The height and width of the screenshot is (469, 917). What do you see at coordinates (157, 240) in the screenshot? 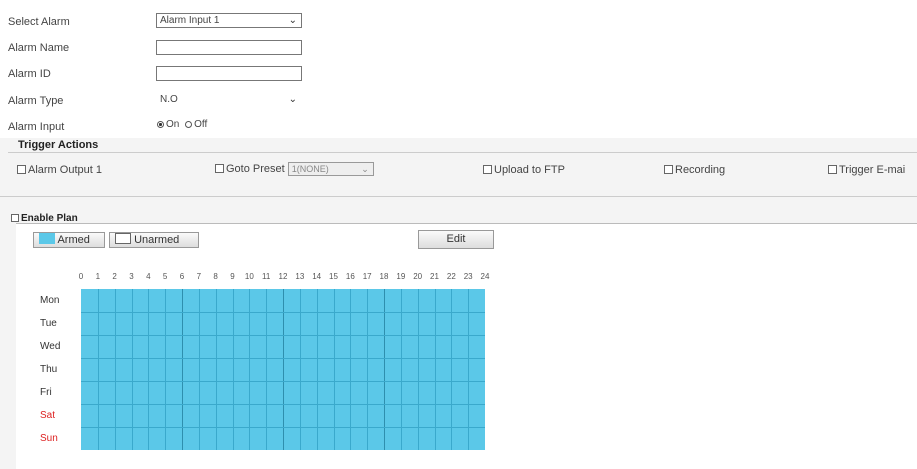
I see `unarmed-label: Unarmed` at bounding box center [157, 240].